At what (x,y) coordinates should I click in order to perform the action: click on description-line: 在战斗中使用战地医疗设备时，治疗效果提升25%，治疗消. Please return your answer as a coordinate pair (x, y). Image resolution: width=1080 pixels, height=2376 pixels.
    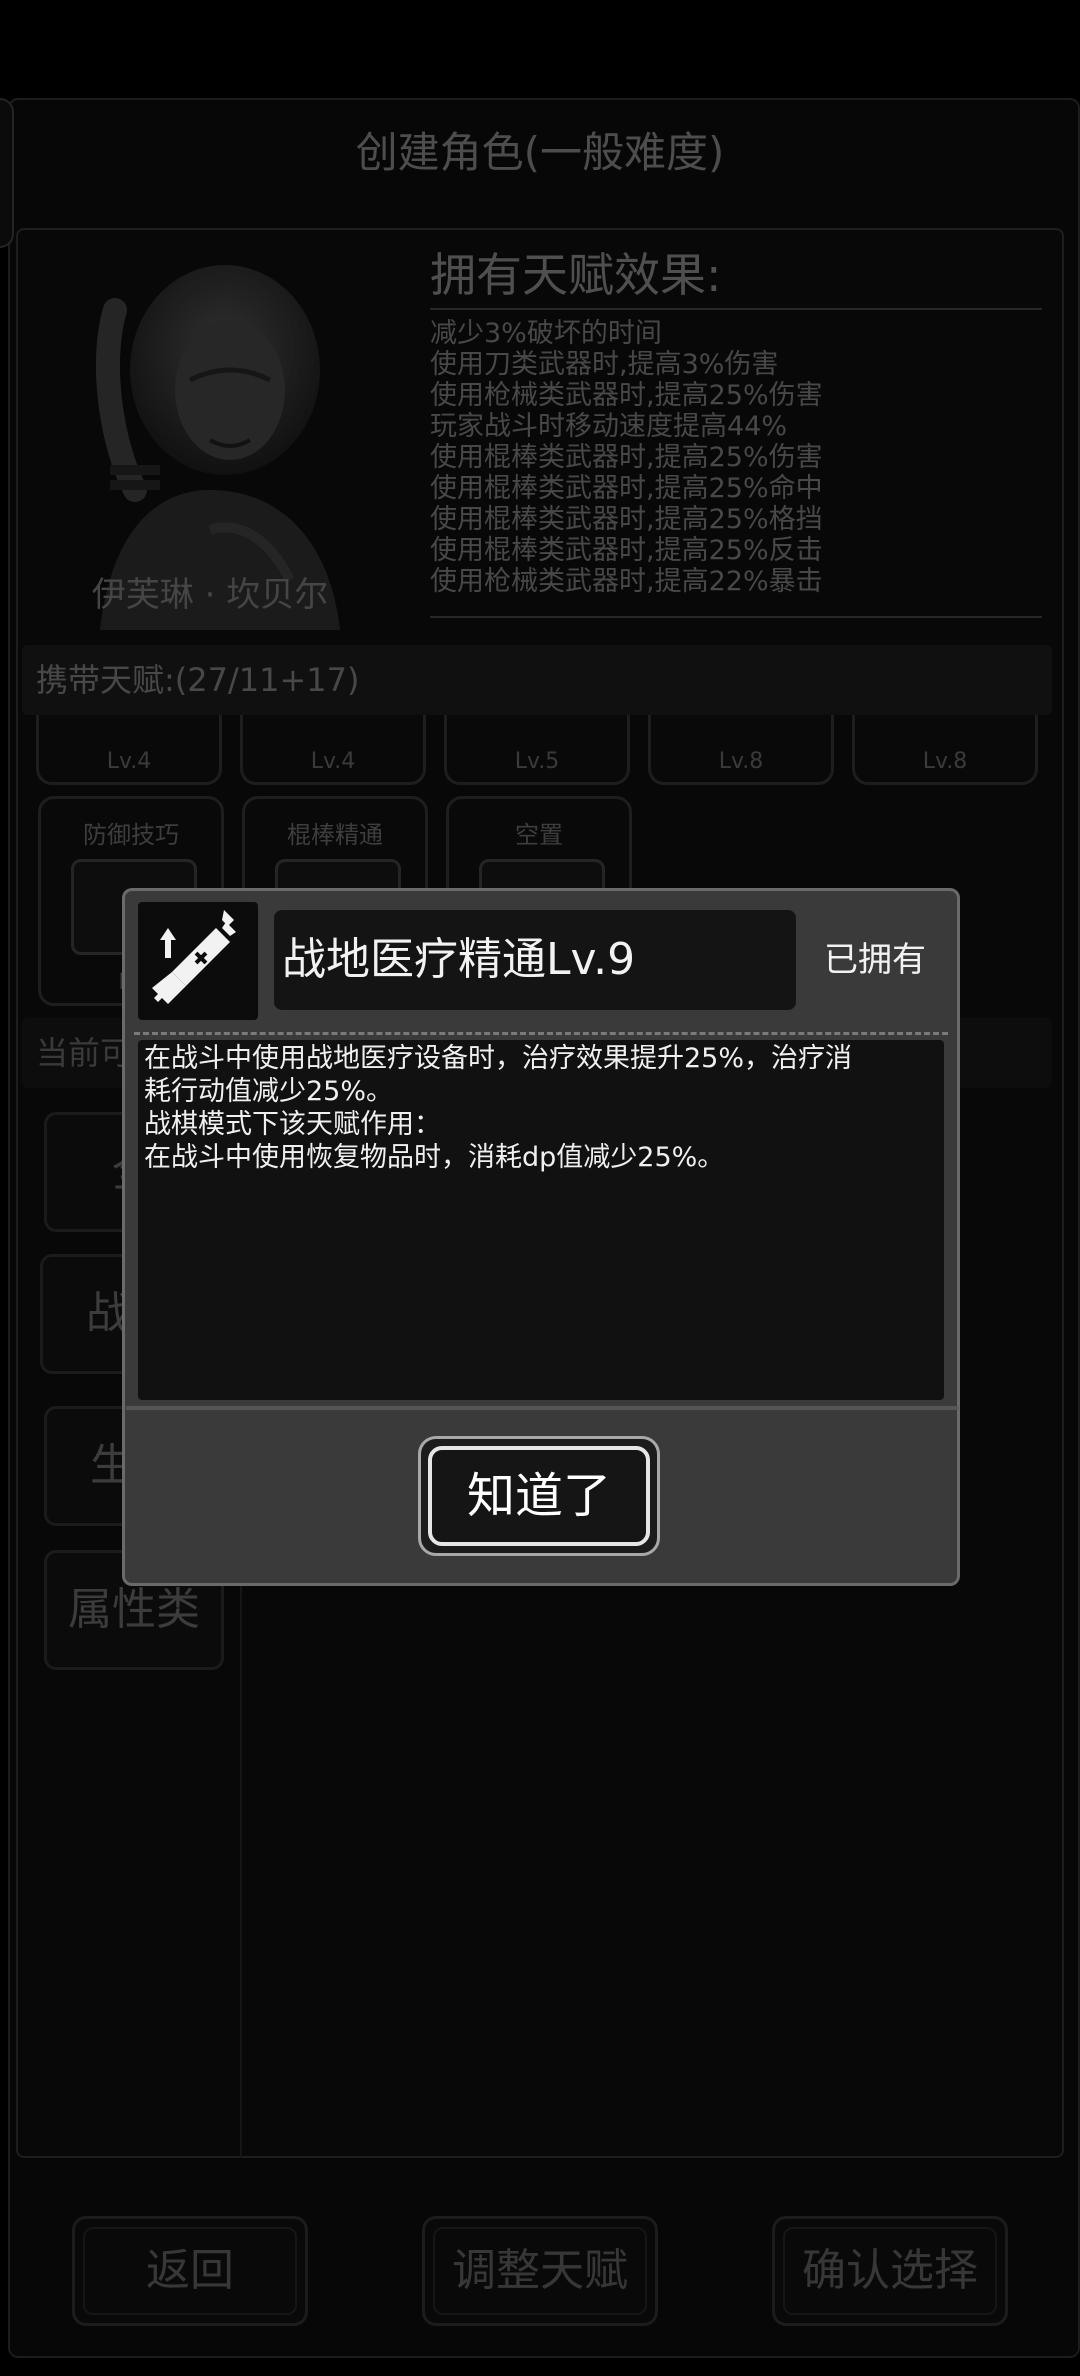
    Looking at the image, I should click on (498, 1058).